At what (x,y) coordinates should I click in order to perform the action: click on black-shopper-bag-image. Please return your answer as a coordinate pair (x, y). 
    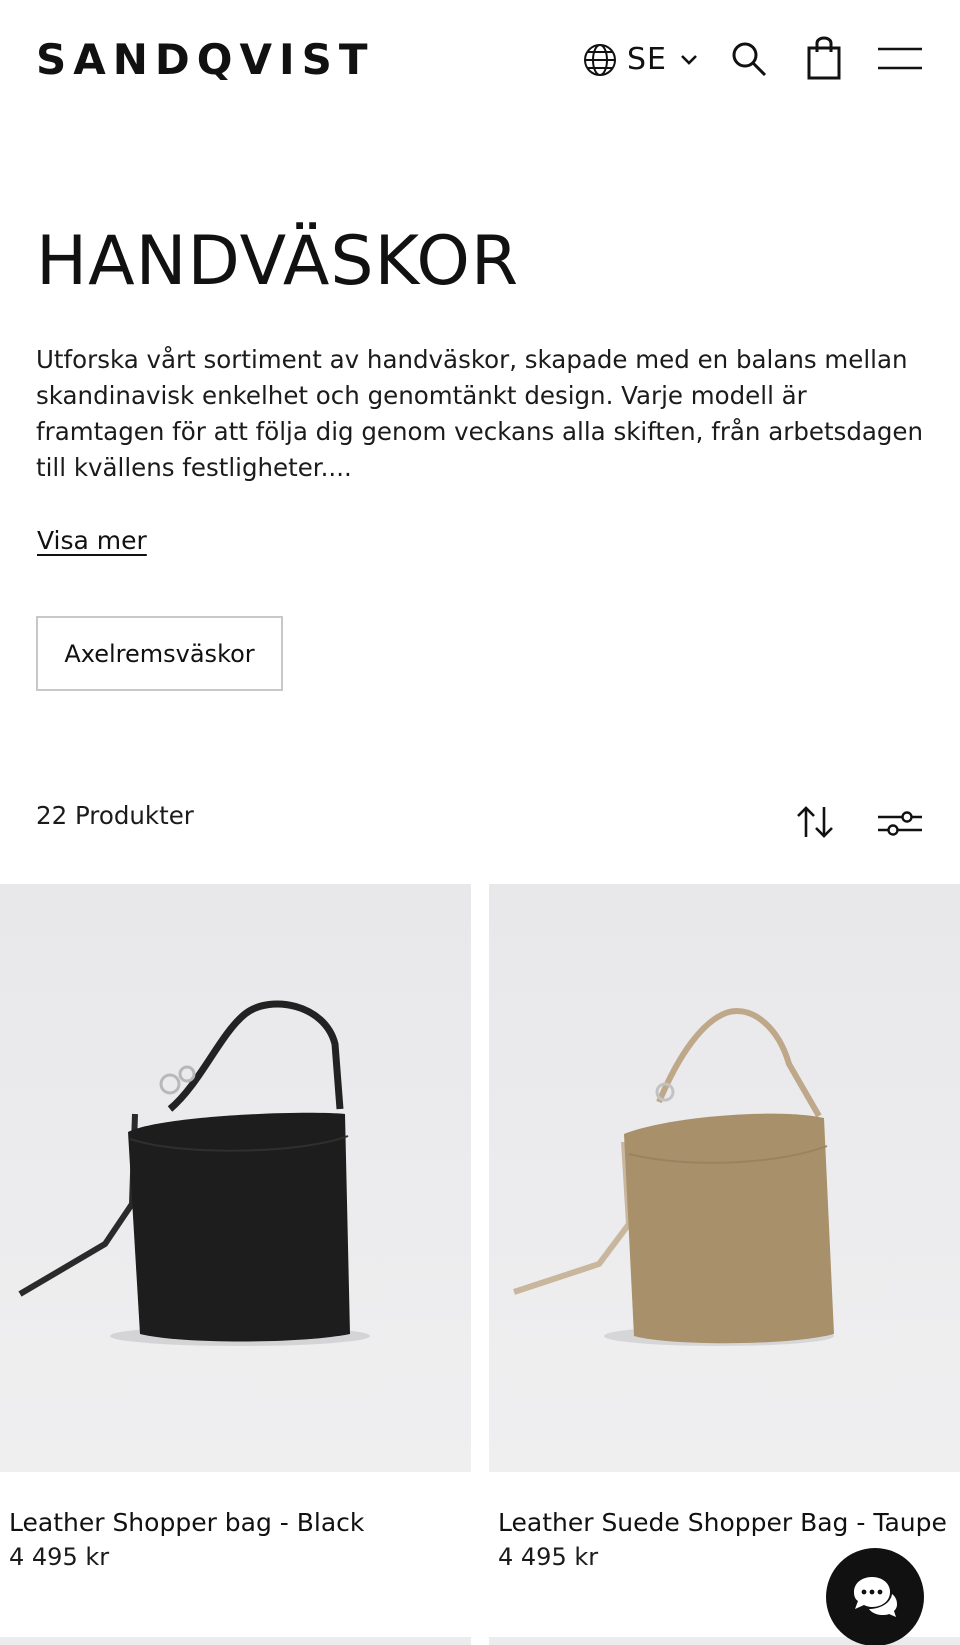
    Looking at the image, I should click on (194, 1173).